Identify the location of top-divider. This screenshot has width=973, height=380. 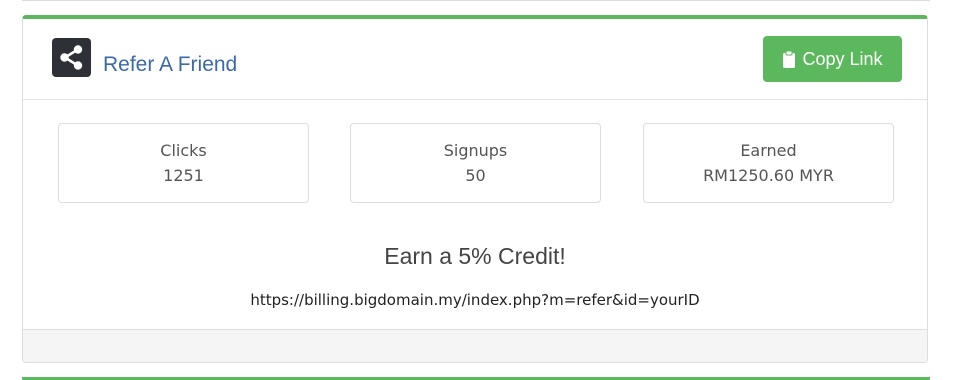
(476, 0).